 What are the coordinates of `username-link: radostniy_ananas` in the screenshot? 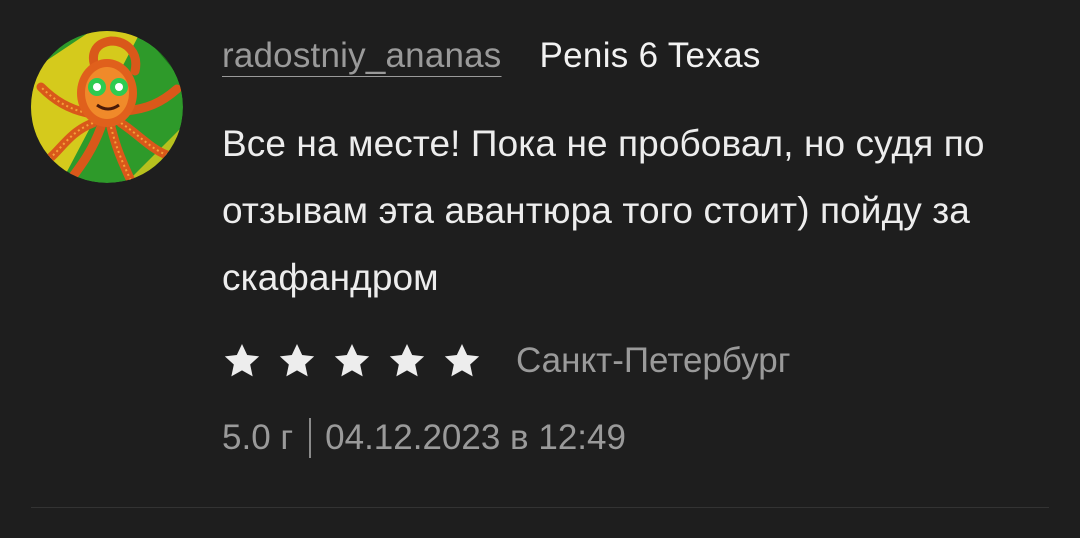 It's located at (362, 56).